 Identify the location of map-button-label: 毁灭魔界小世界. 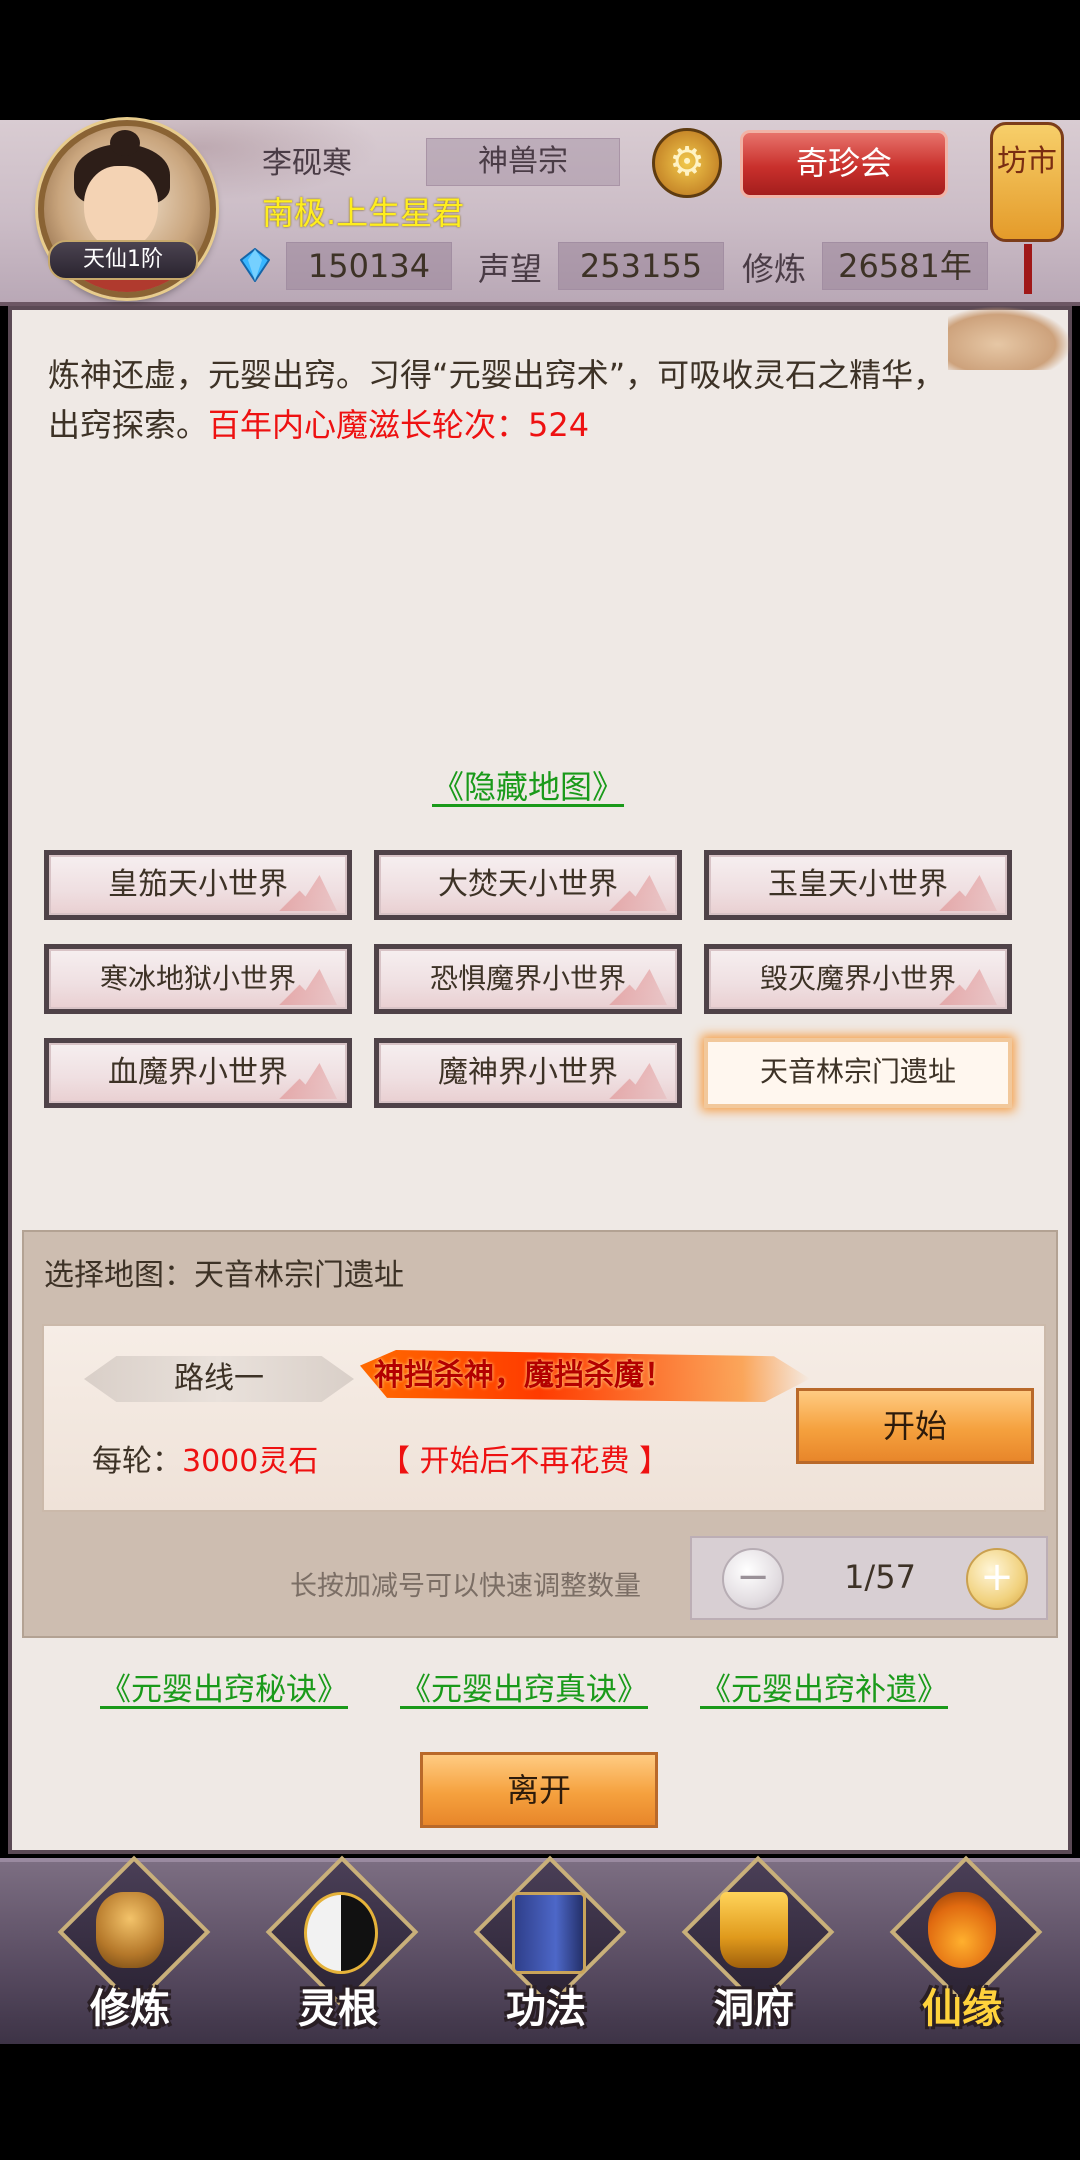
(857, 978).